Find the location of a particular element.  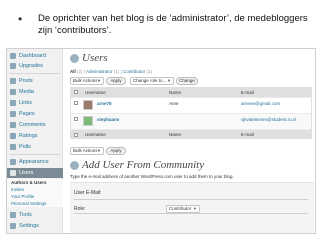

sidebar-item-links: Links is located at coordinates (35, 103).